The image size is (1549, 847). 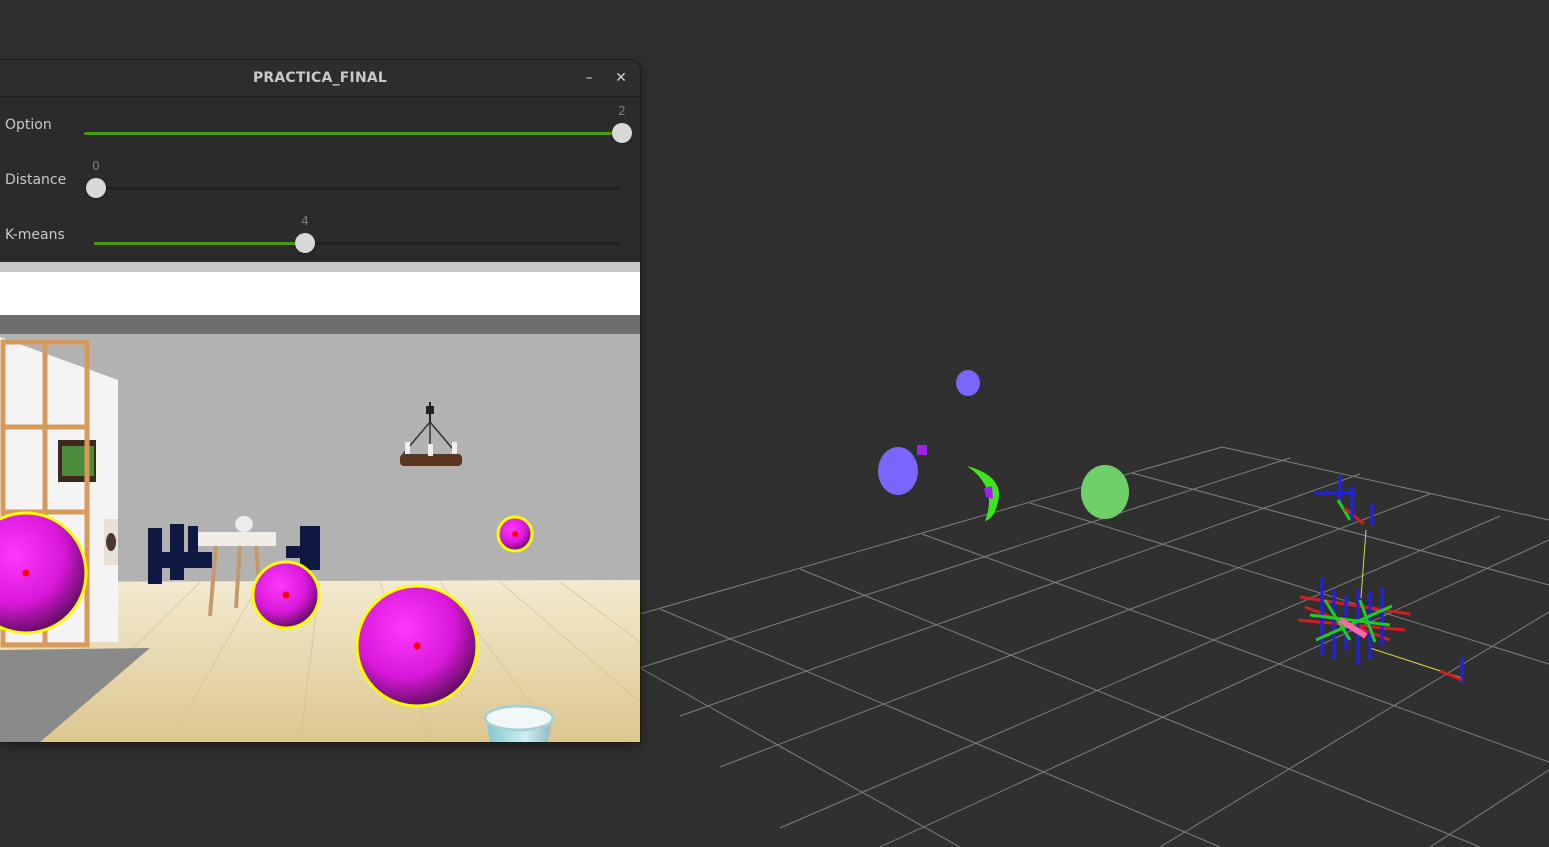 I want to click on close-button: ✕, so click(x=621, y=78).